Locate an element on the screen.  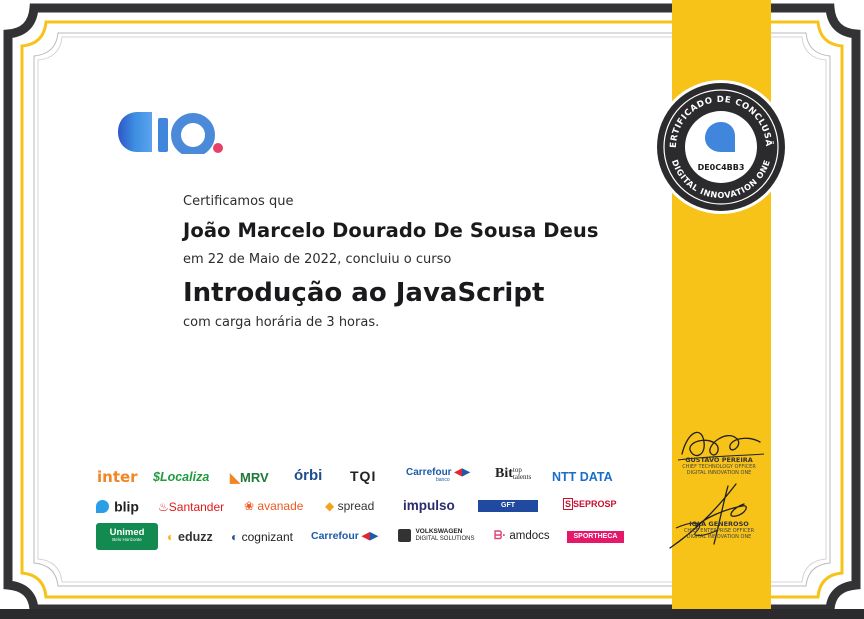
partner-localiza-logo: $Localiza is located at coordinates (181, 477).